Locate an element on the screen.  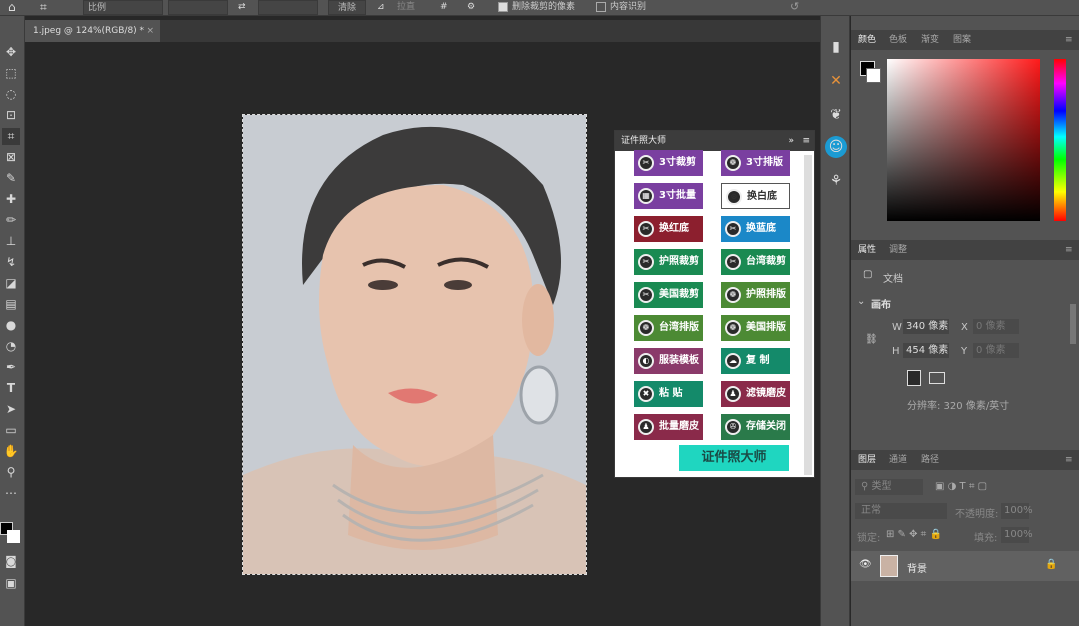
reset-icon: ↺ is located at coordinates (794, 7).